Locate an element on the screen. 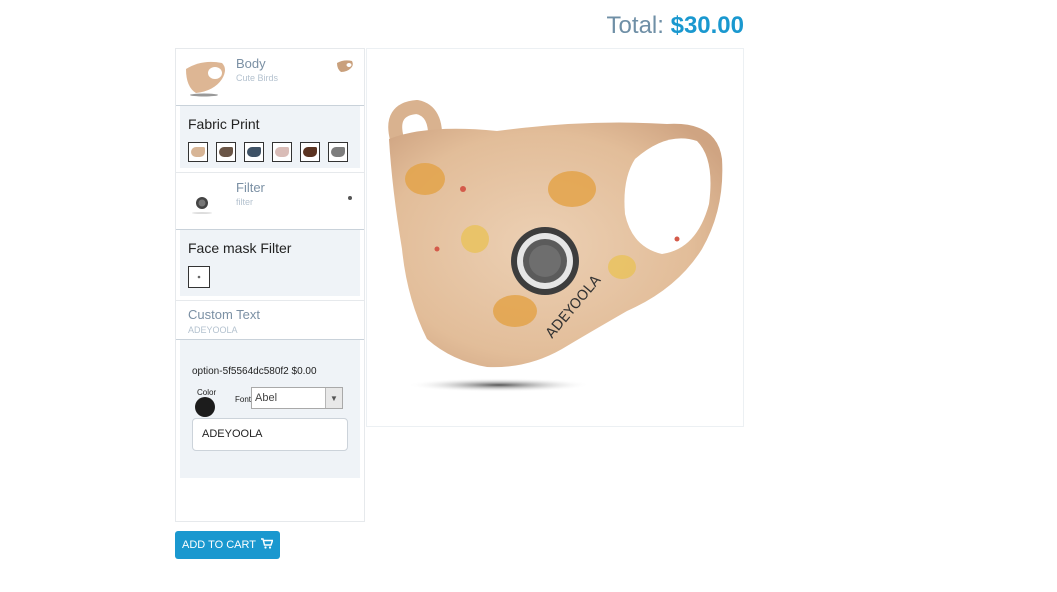  fabric-print-panel: Fabric Print is located at coordinates (270, 137).